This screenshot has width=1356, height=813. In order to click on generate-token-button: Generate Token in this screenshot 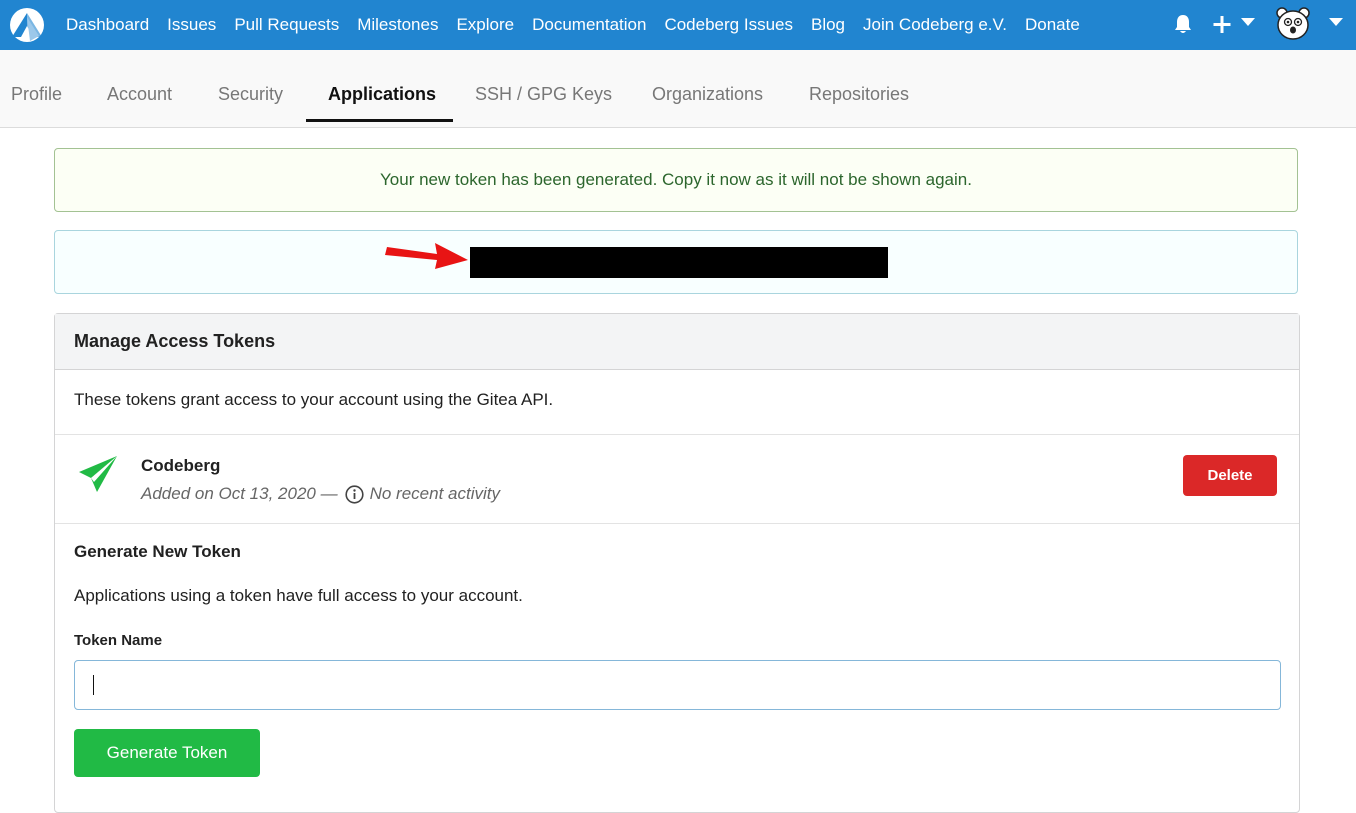, I will do `click(167, 753)`.